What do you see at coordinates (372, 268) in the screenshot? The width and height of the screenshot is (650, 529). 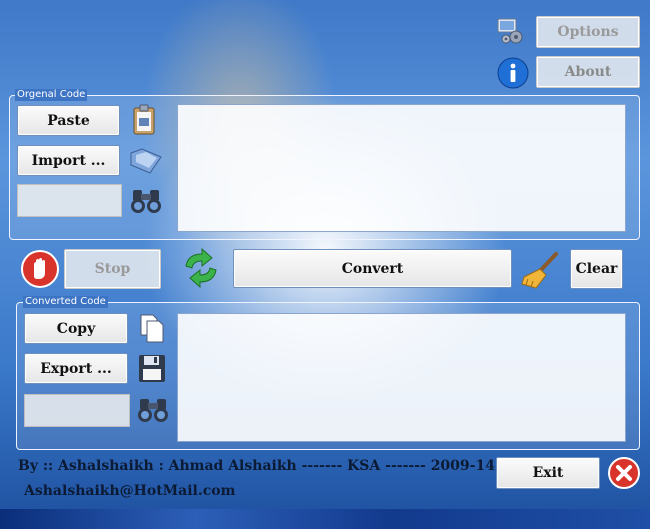 I see `convert-button: Convert` at bounding box center [372, 268].